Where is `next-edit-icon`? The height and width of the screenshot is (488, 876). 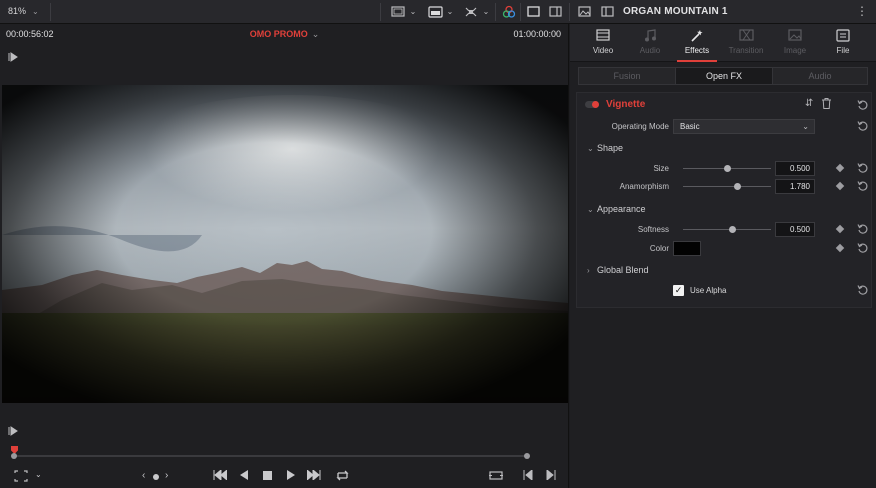
next-edit-icon is located at coordinates (551, 475).